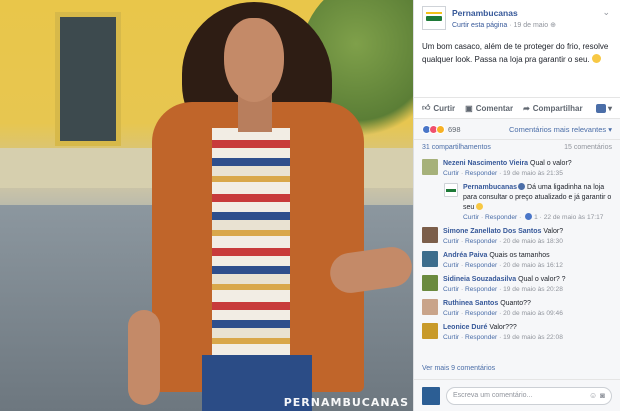  Describe the element at coordinates (588, 147) in the screenshot. I see `comments-count: 15 comentários` at that location.